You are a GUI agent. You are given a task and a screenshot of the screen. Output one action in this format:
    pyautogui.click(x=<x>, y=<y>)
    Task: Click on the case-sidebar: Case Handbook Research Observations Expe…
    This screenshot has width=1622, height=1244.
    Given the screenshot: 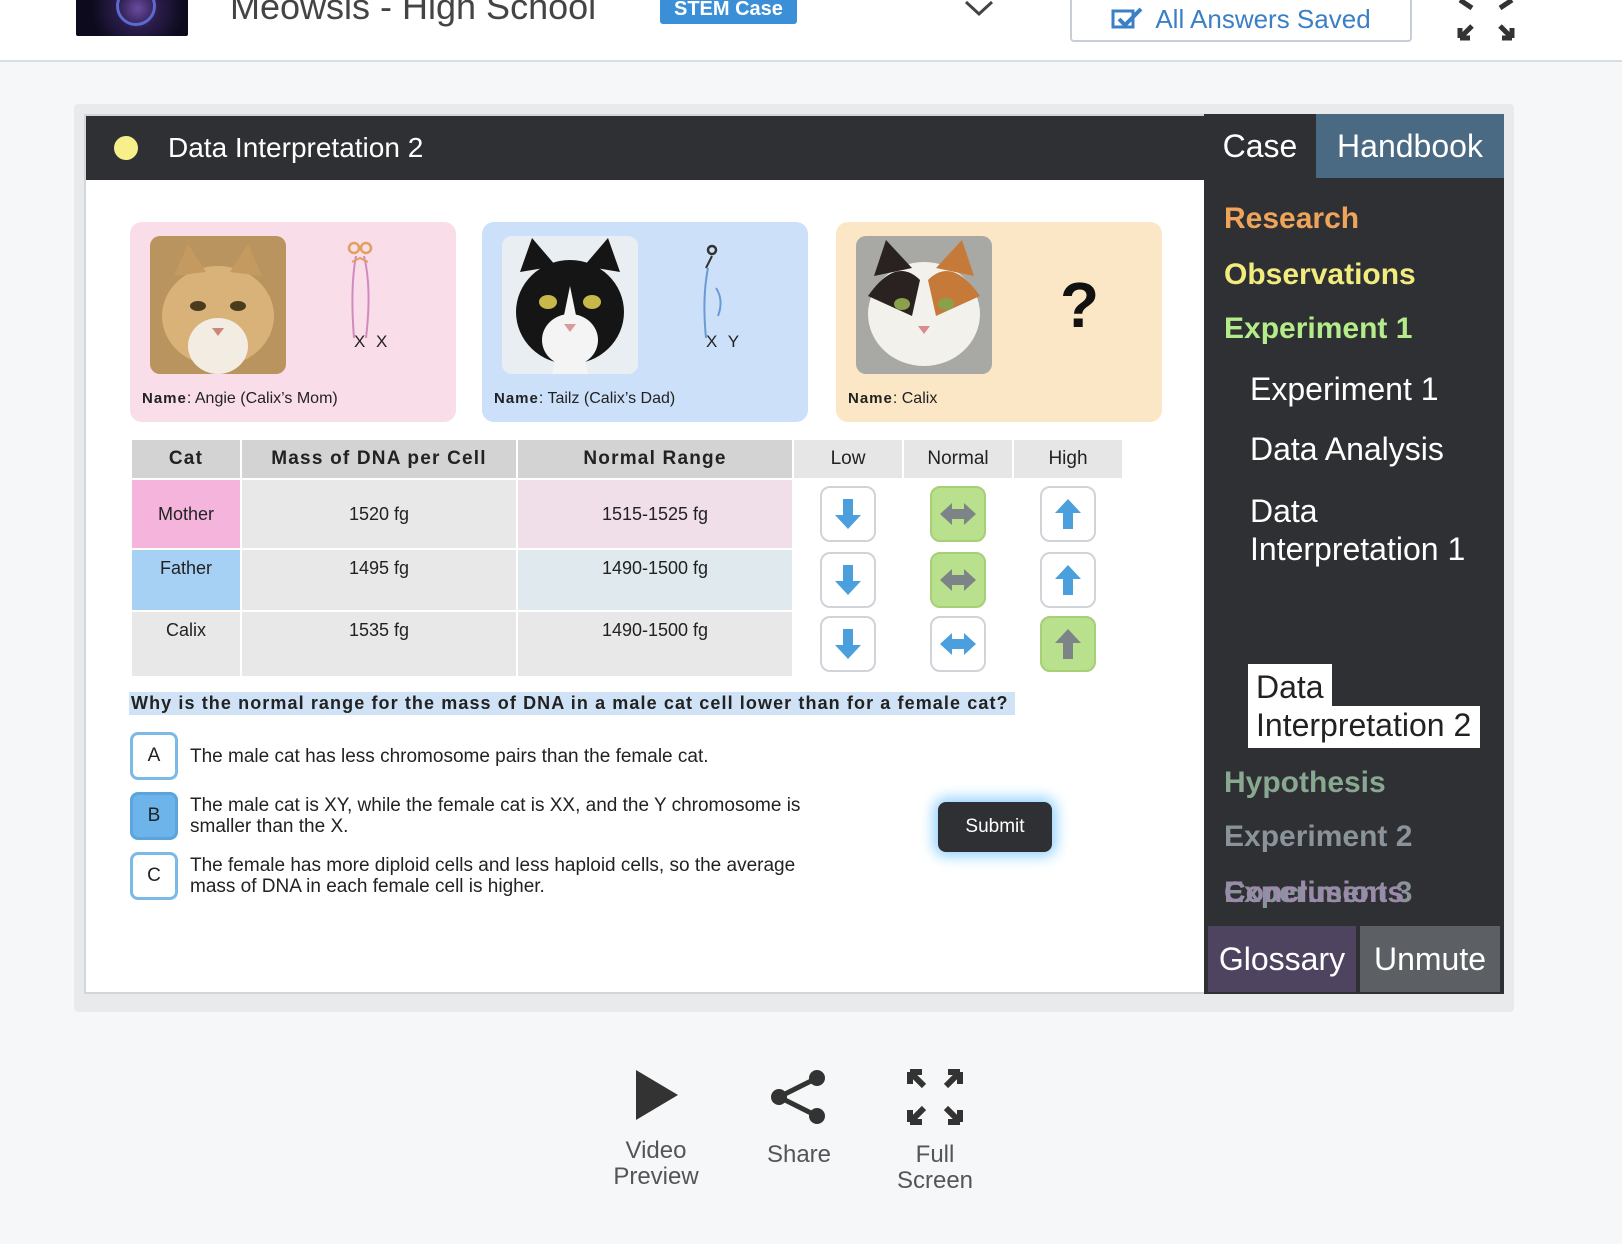 What is the action you would take?
    pyautogui.click(x=1354, y=554)
    